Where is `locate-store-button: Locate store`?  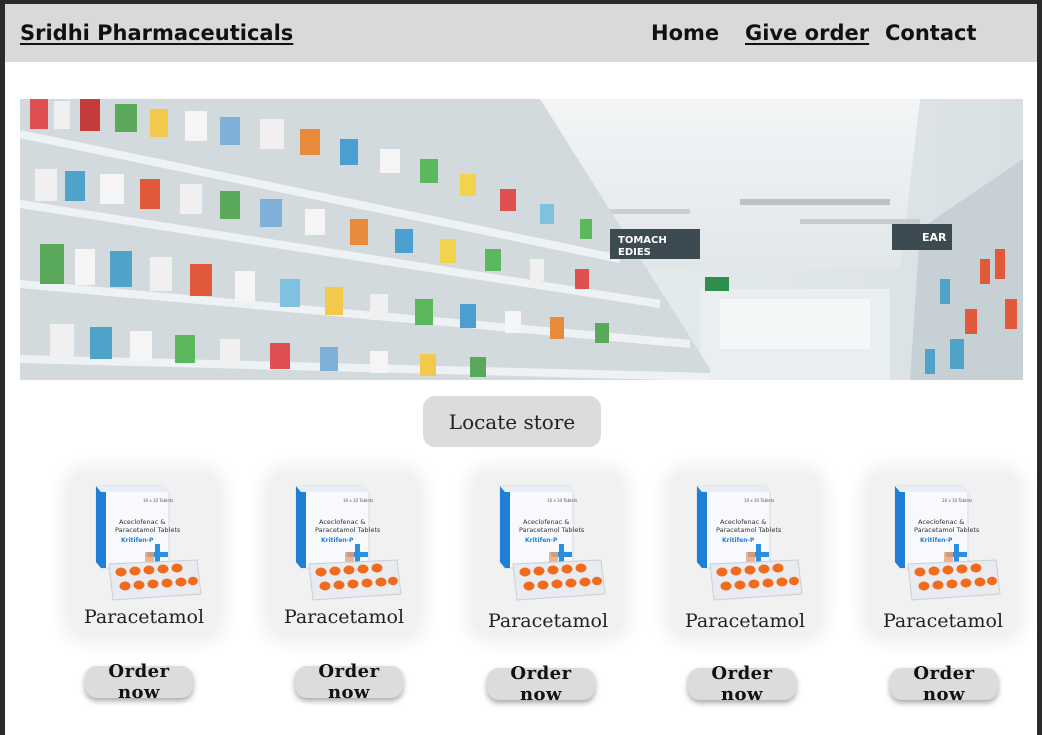
locate-store-button: Locate store is located at coordinates (512, 421).